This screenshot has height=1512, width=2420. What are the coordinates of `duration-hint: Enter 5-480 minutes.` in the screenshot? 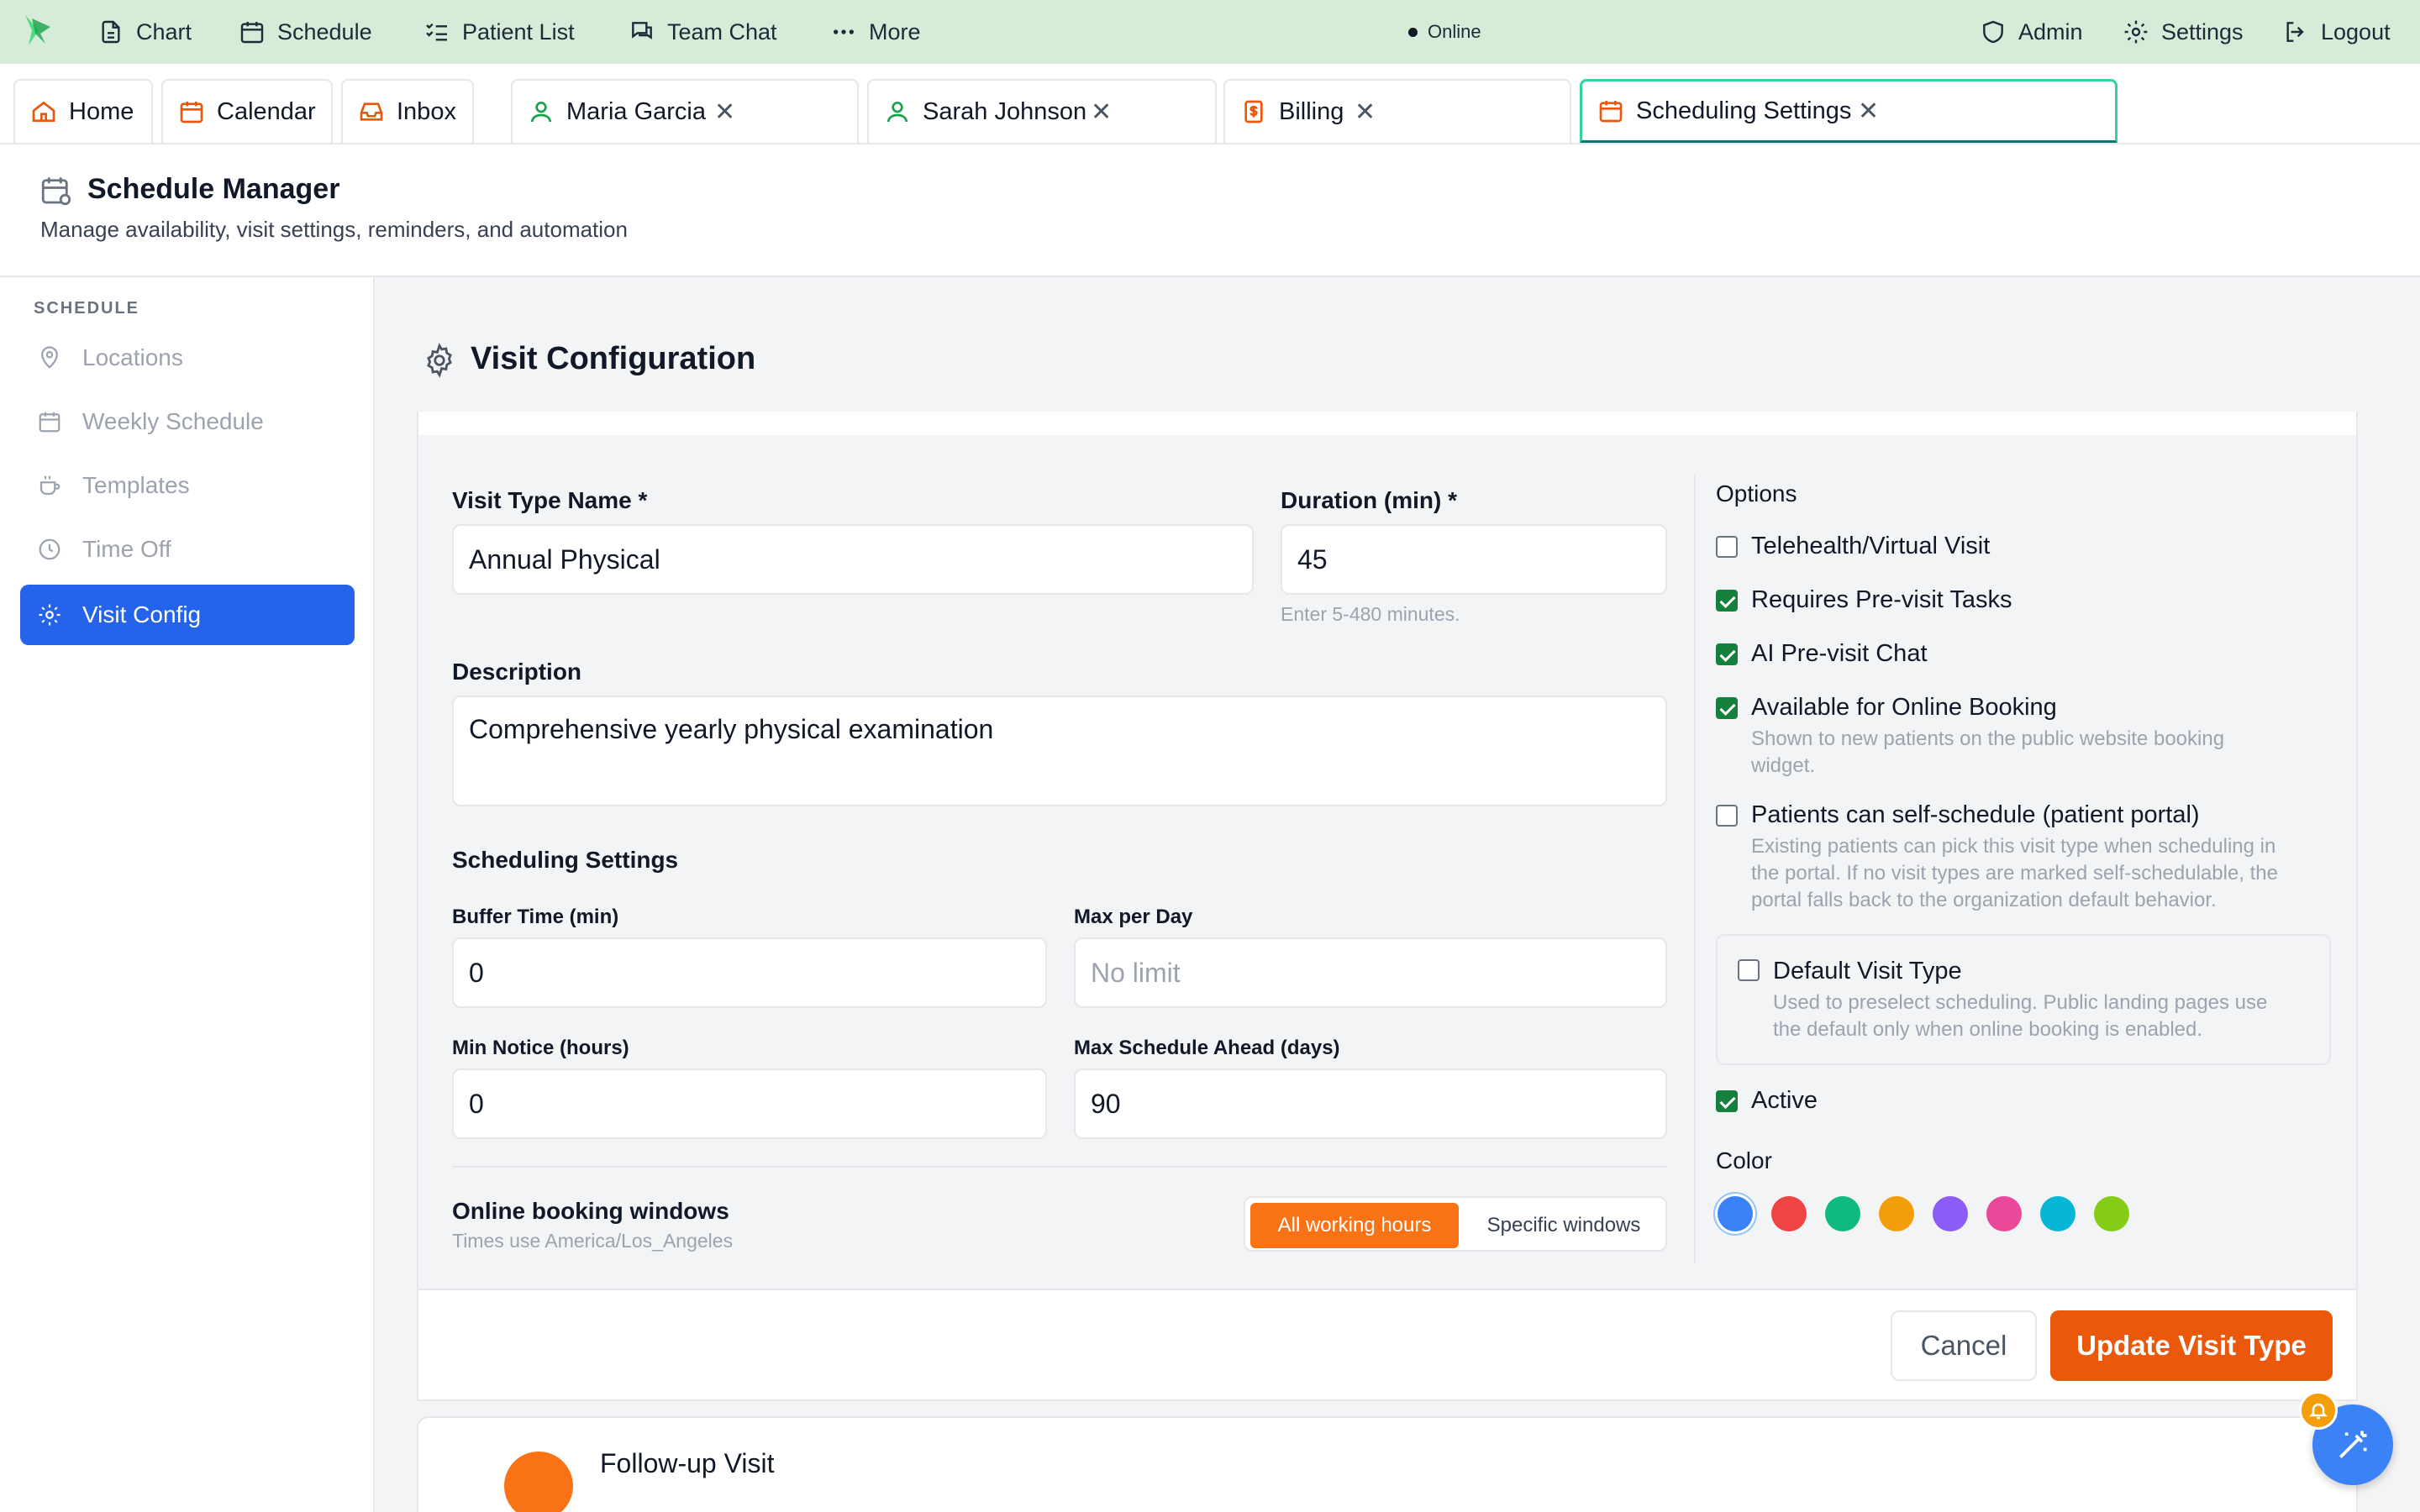 It's located at (1371, 614).